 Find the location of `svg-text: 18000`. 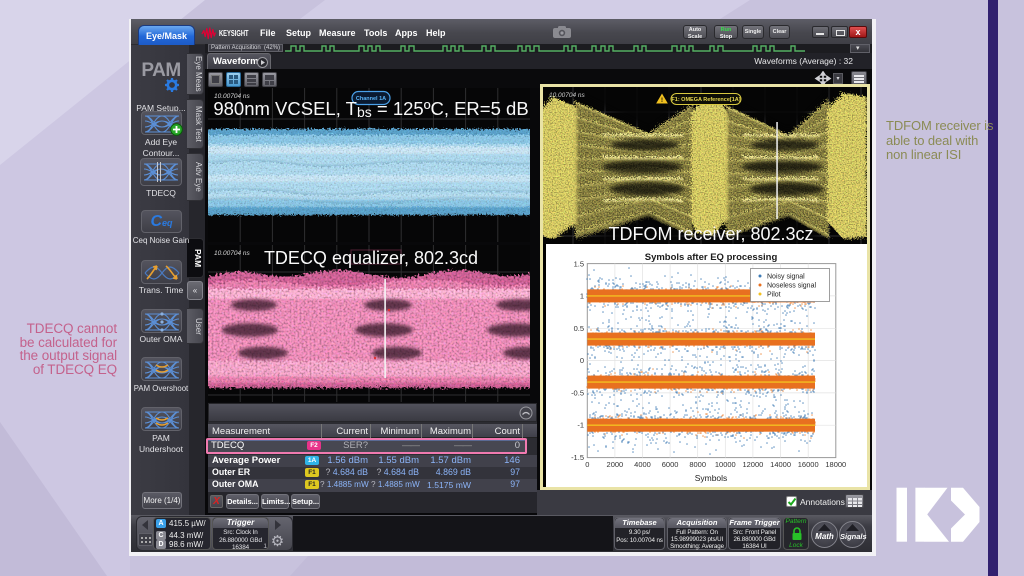

svg-text: 18000 is located at coordinates (835, 464).